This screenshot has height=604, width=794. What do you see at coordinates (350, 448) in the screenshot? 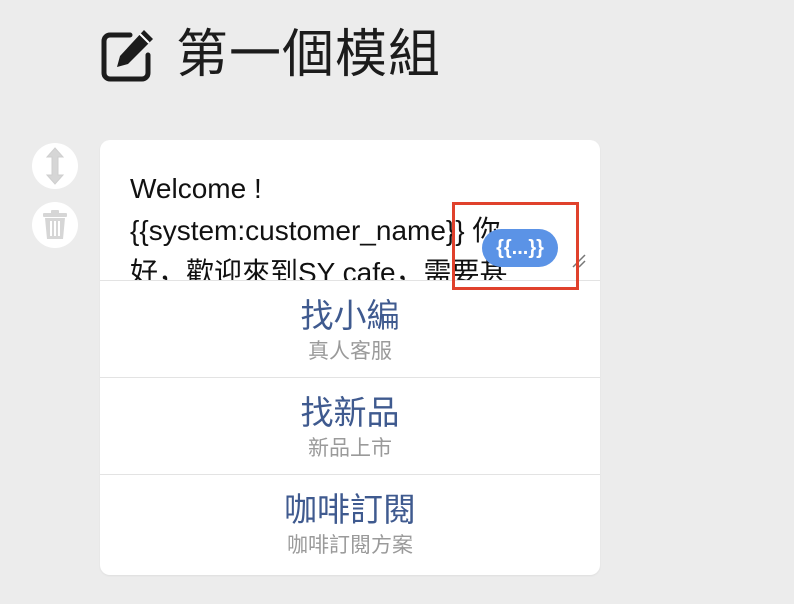
I see `button-sublabel: 新品上市` at bounding box center [350, 448].